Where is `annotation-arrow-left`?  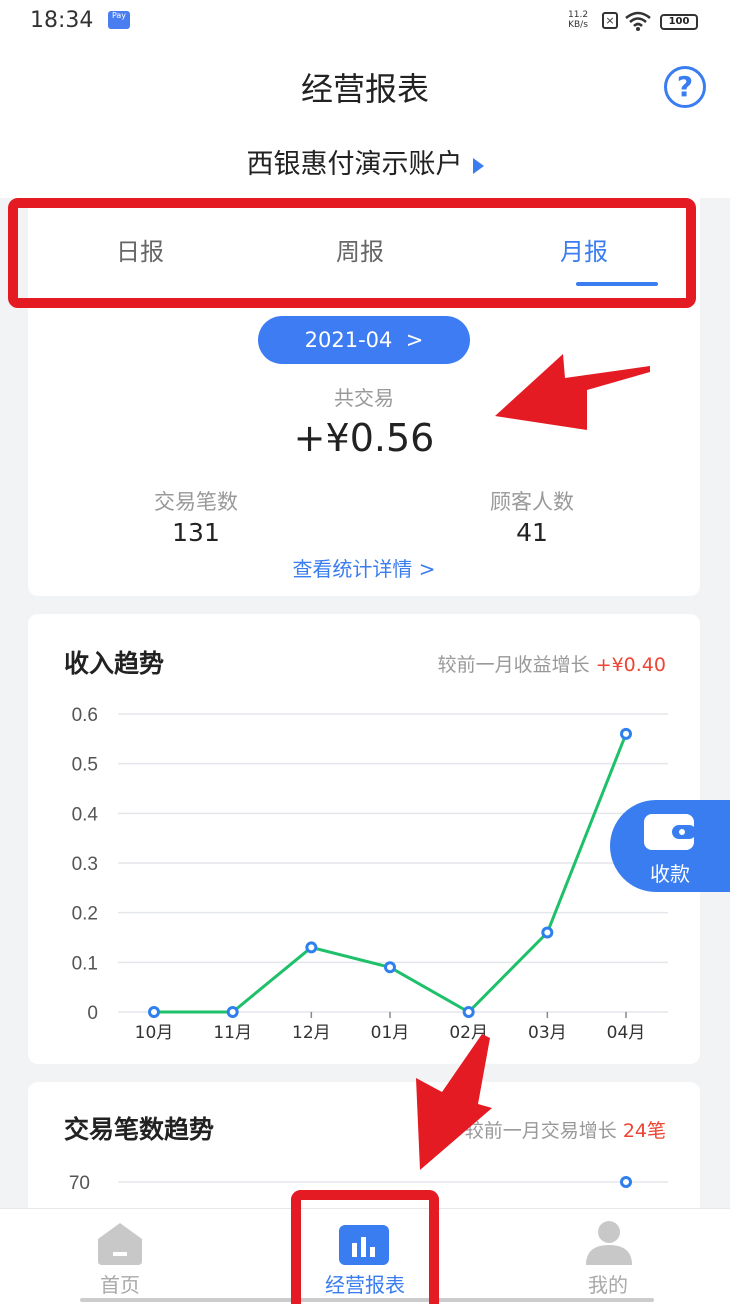 annotation-arrow-left is located at coordinates (572, 392).